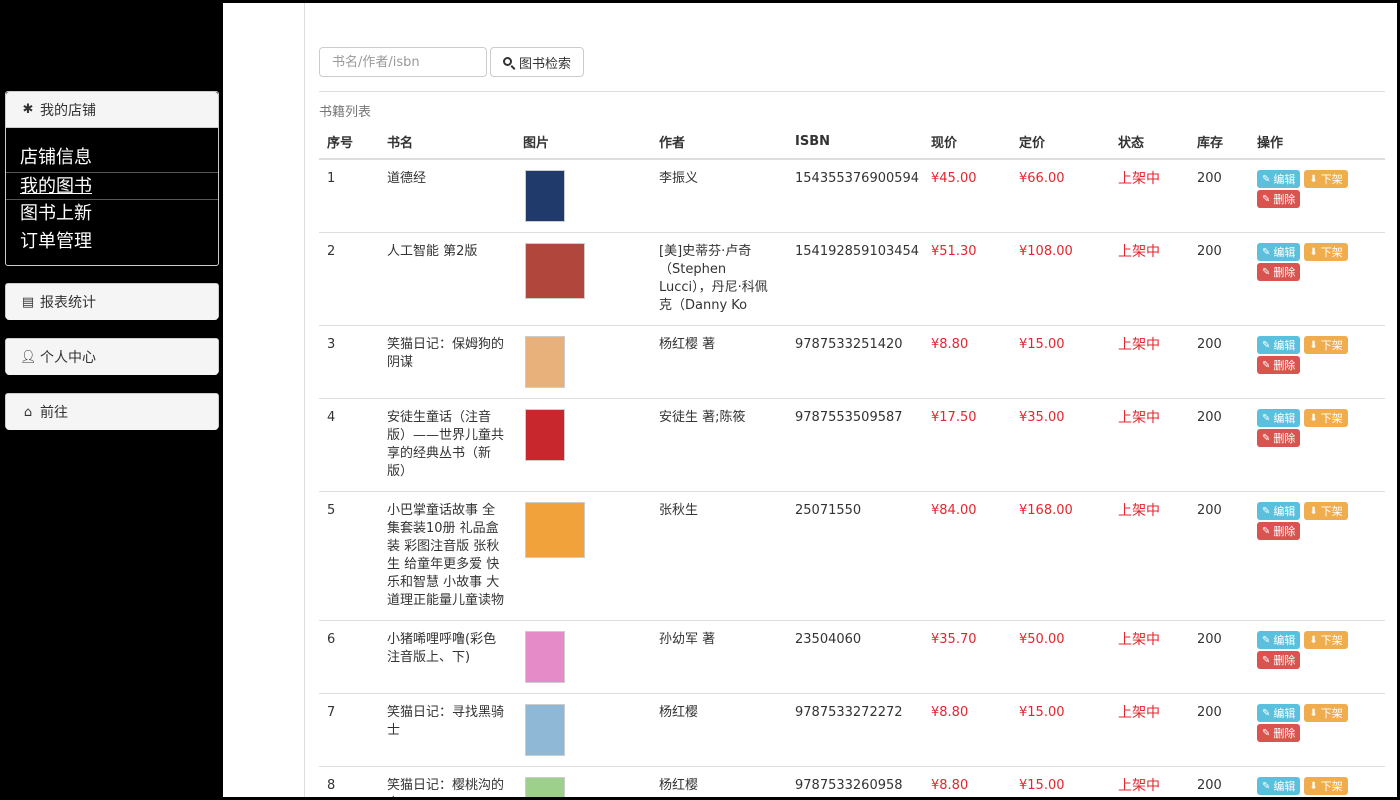  I want to click on search-button: 图书检索, so click(537, 62).